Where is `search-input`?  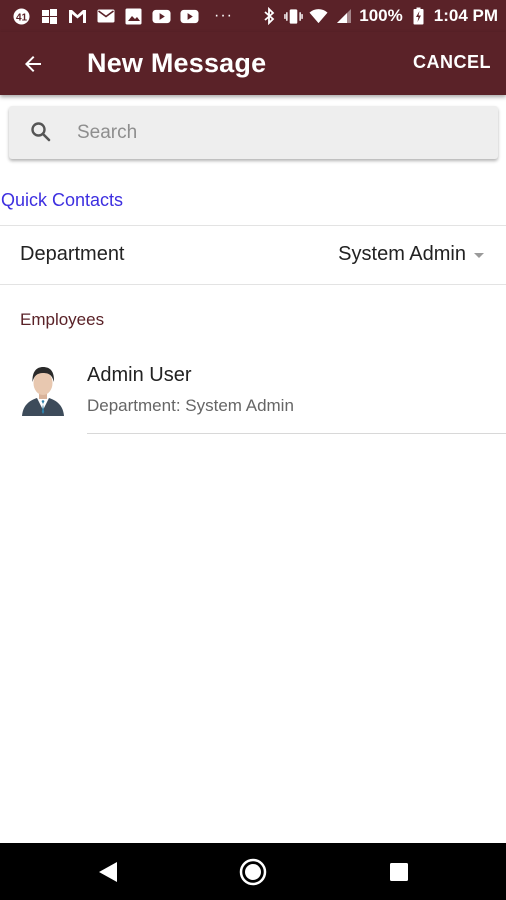
search-input is located at coordinates (277, 133).